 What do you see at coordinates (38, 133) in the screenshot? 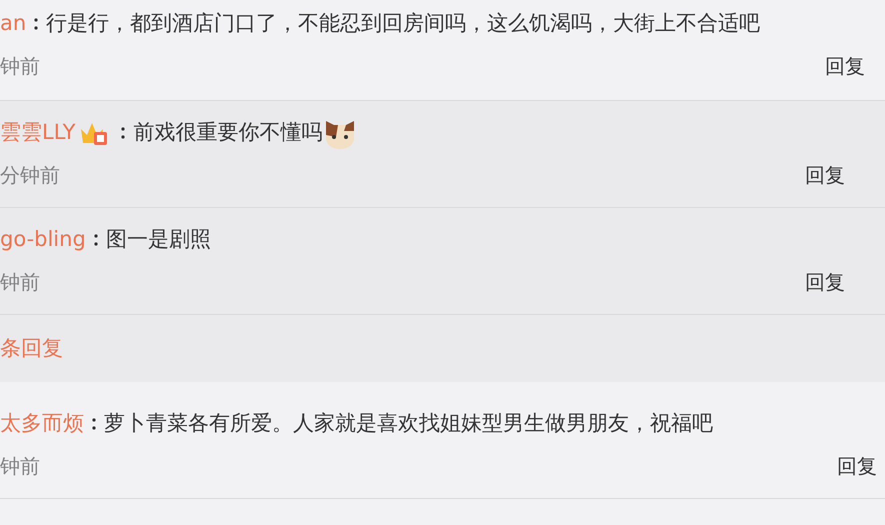
I see `username-link: 雲雲LLY` at bounding box center [38, 133].